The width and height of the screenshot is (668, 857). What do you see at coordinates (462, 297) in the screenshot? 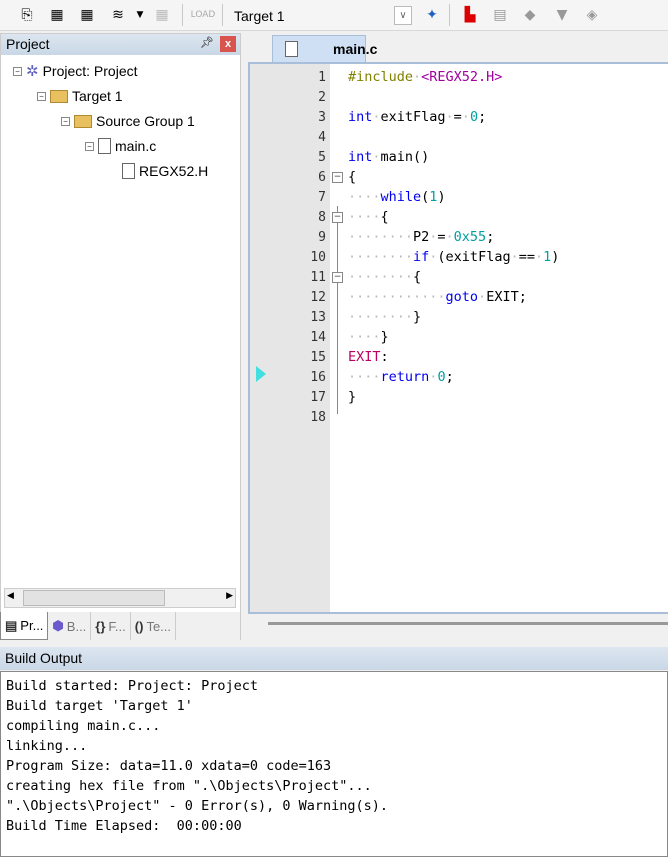
I see `code-token: goto` at bounding box center [462, 297].